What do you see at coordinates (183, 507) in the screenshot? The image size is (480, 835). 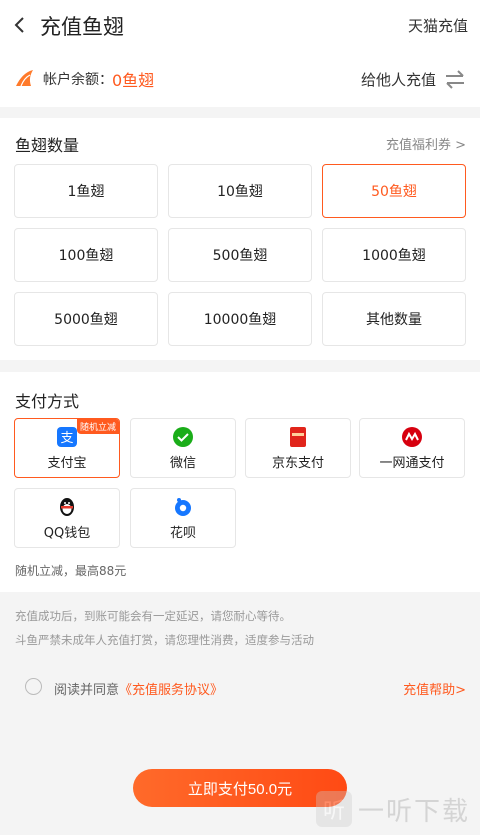 I see `huabei-icon` at bounding box center [183, 507].